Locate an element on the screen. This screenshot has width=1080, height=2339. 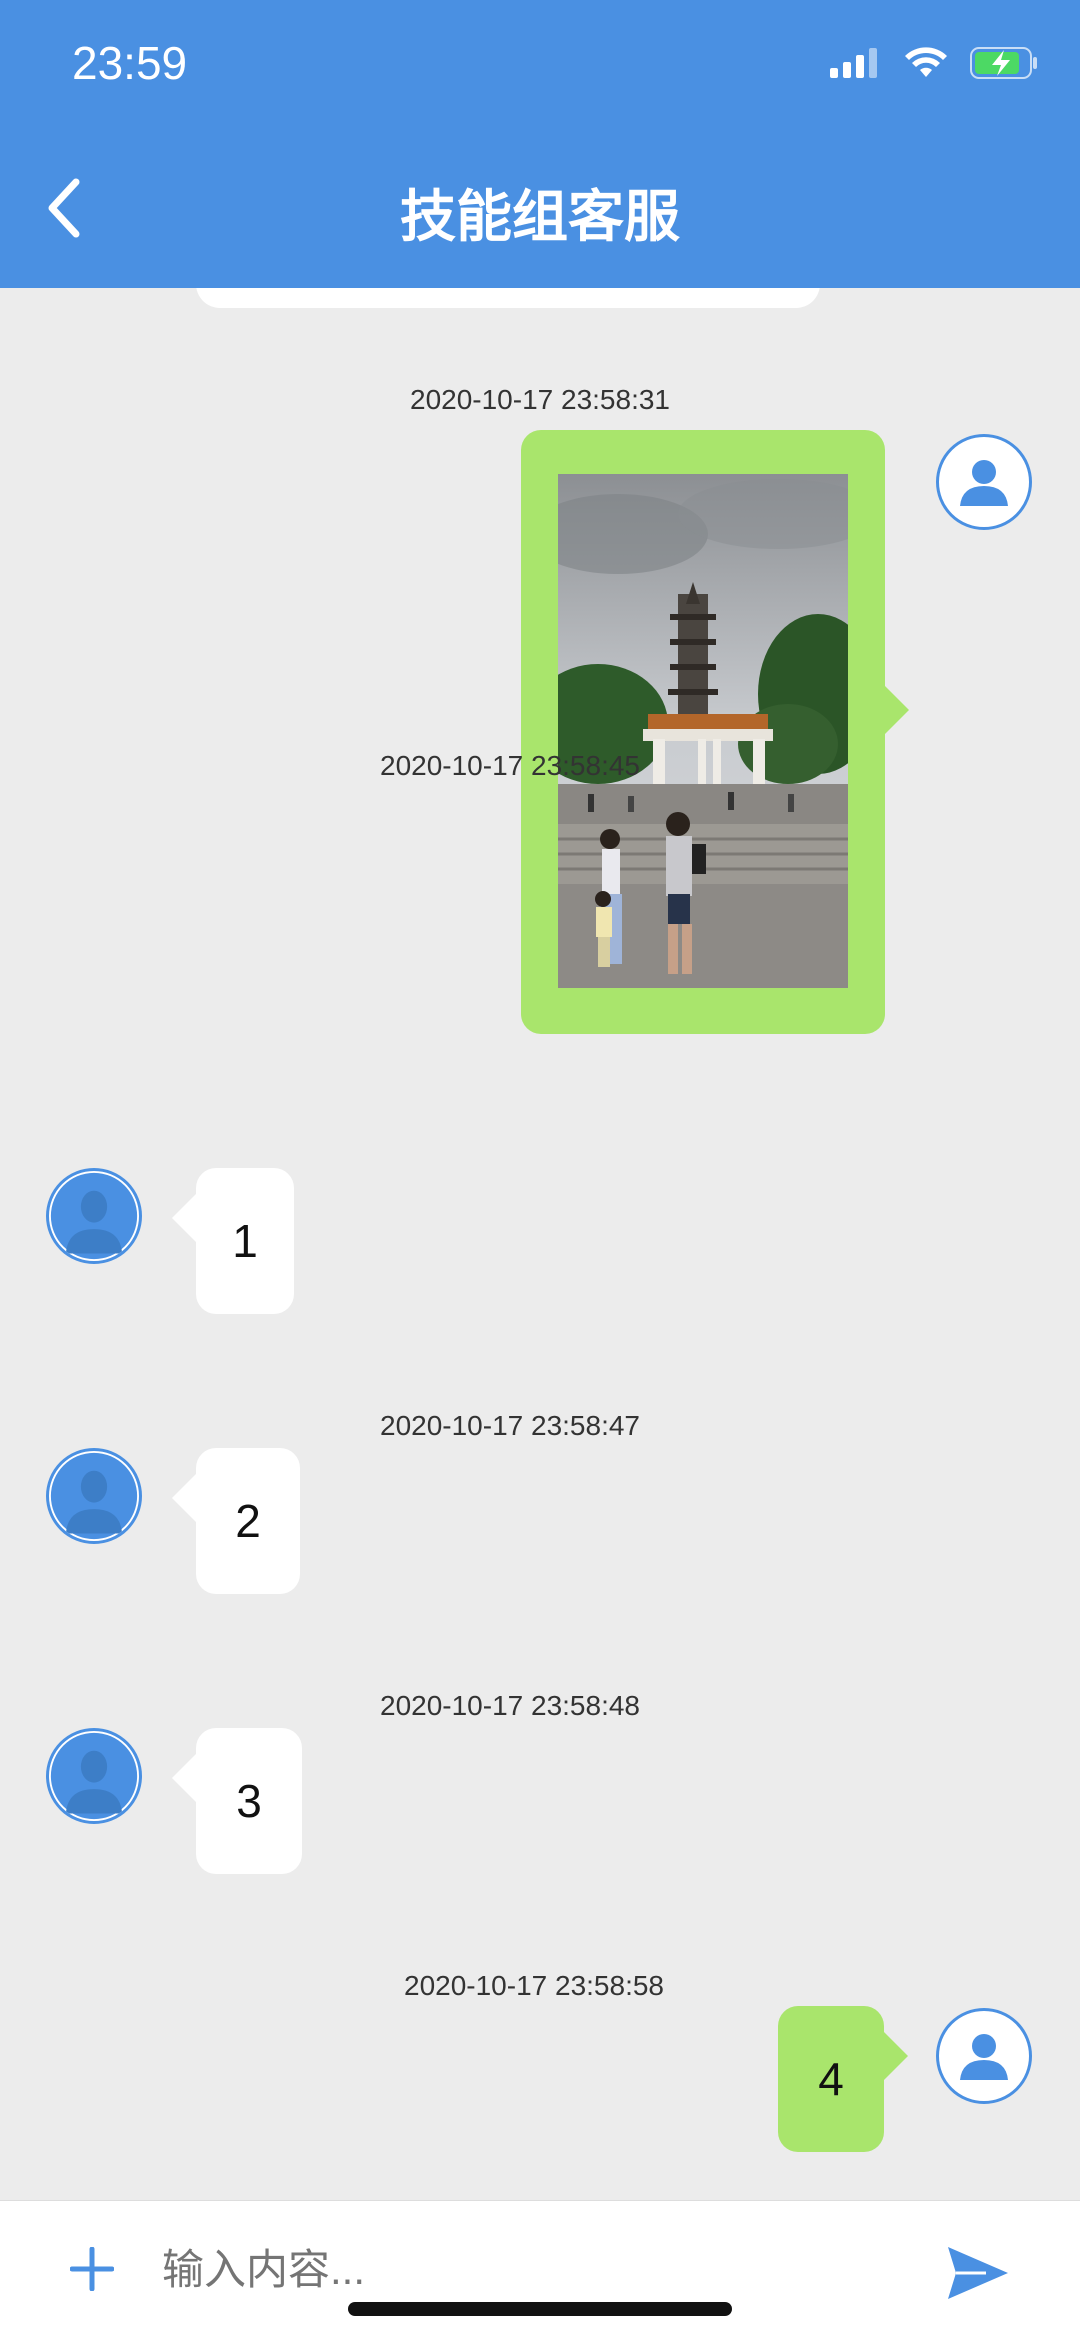
page-title: 技能组客服 is located at coordinates (540, 216).